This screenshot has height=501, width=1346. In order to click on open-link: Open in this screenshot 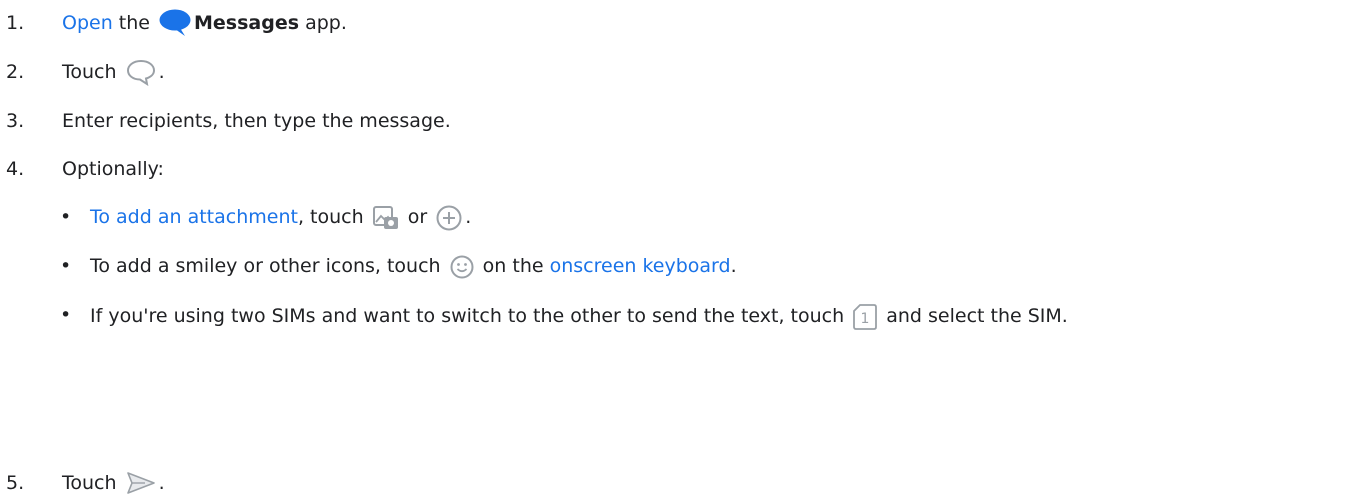, I will do `click(87, 23)`.